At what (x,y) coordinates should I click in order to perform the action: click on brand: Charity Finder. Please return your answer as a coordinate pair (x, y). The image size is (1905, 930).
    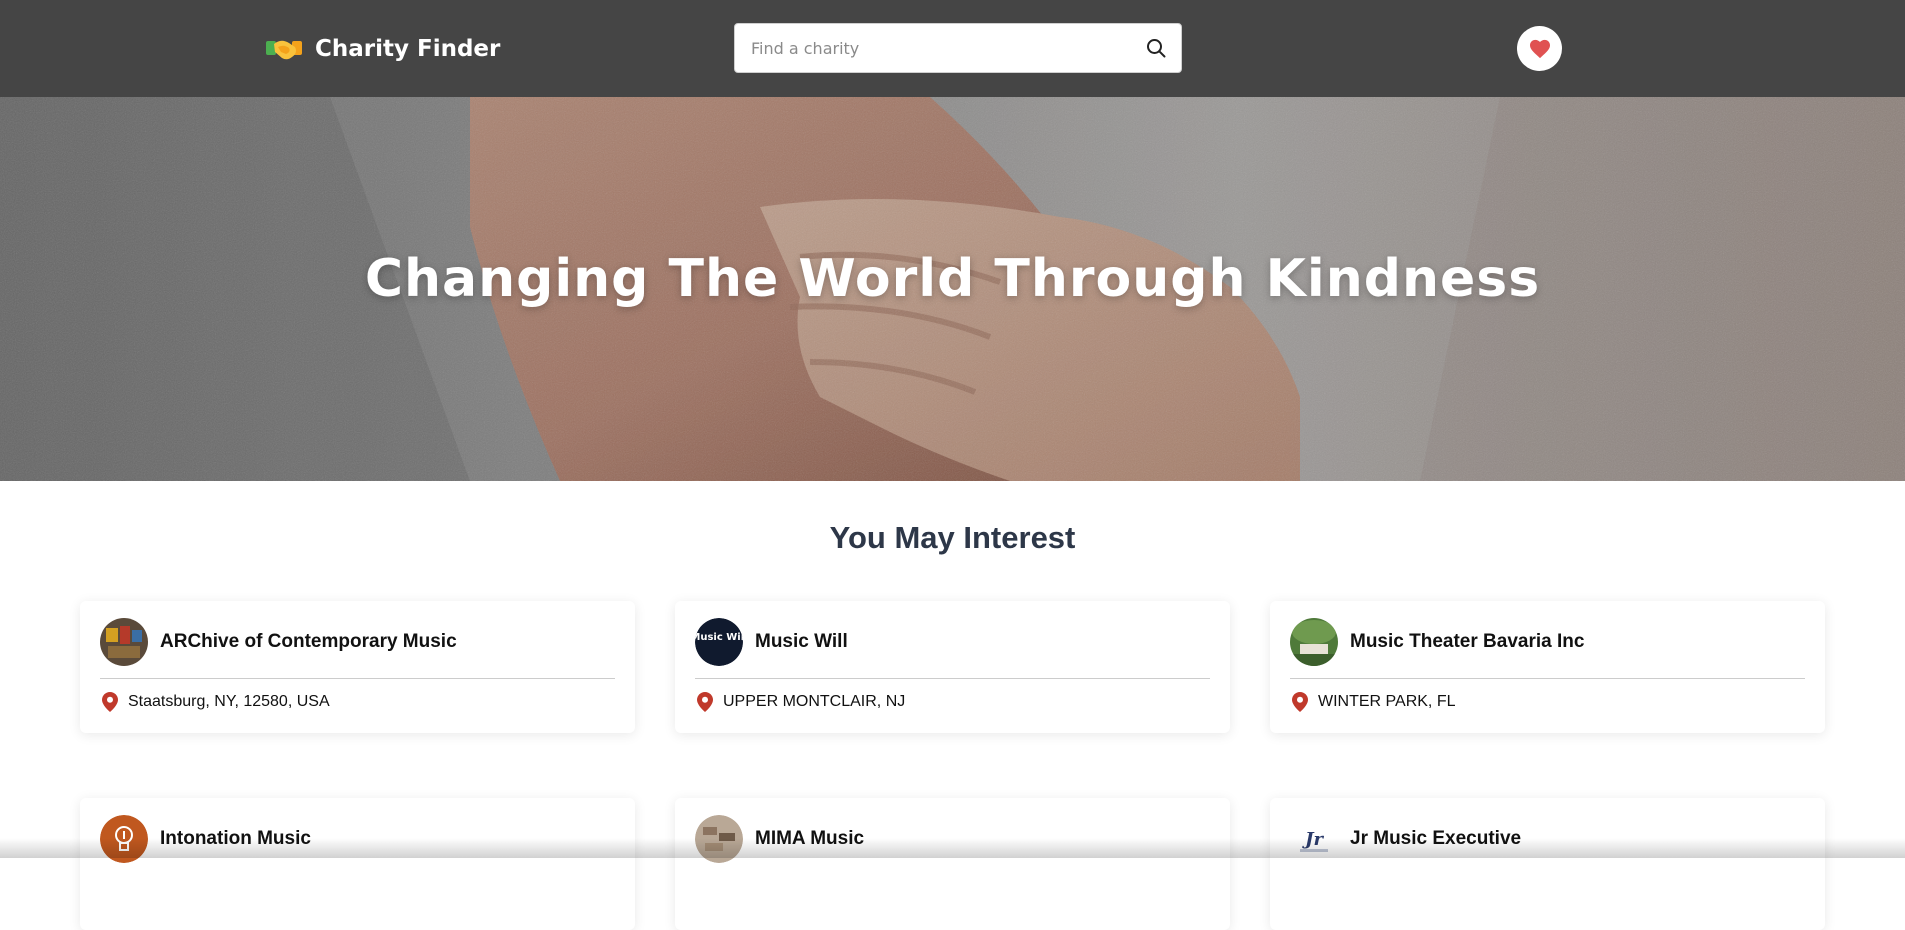
    Looking at the image, I should click on (382, 49).